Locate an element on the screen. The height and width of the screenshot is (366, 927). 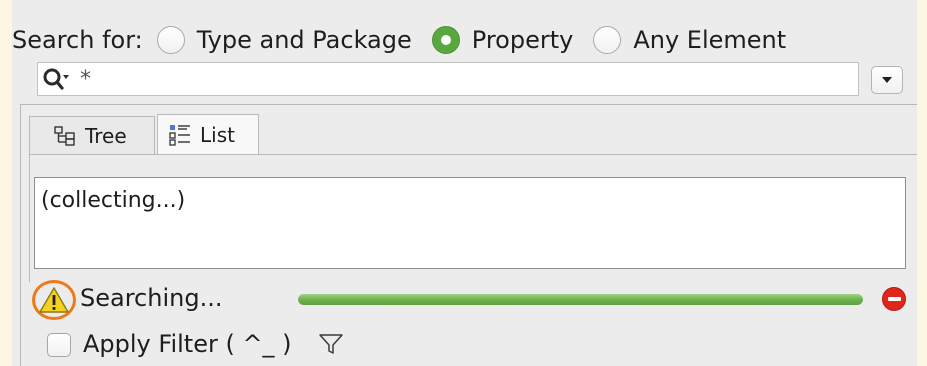
search-progress-bar is located at coordinates (580, 299).